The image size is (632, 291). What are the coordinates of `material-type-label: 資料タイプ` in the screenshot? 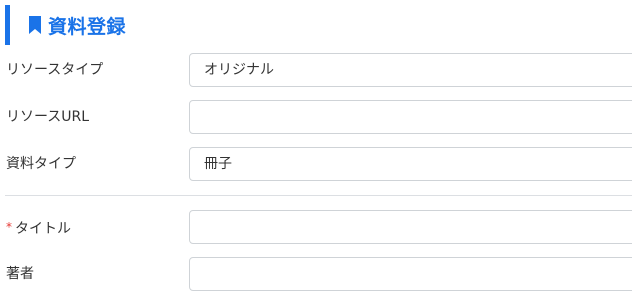 It's located at (41, 164).